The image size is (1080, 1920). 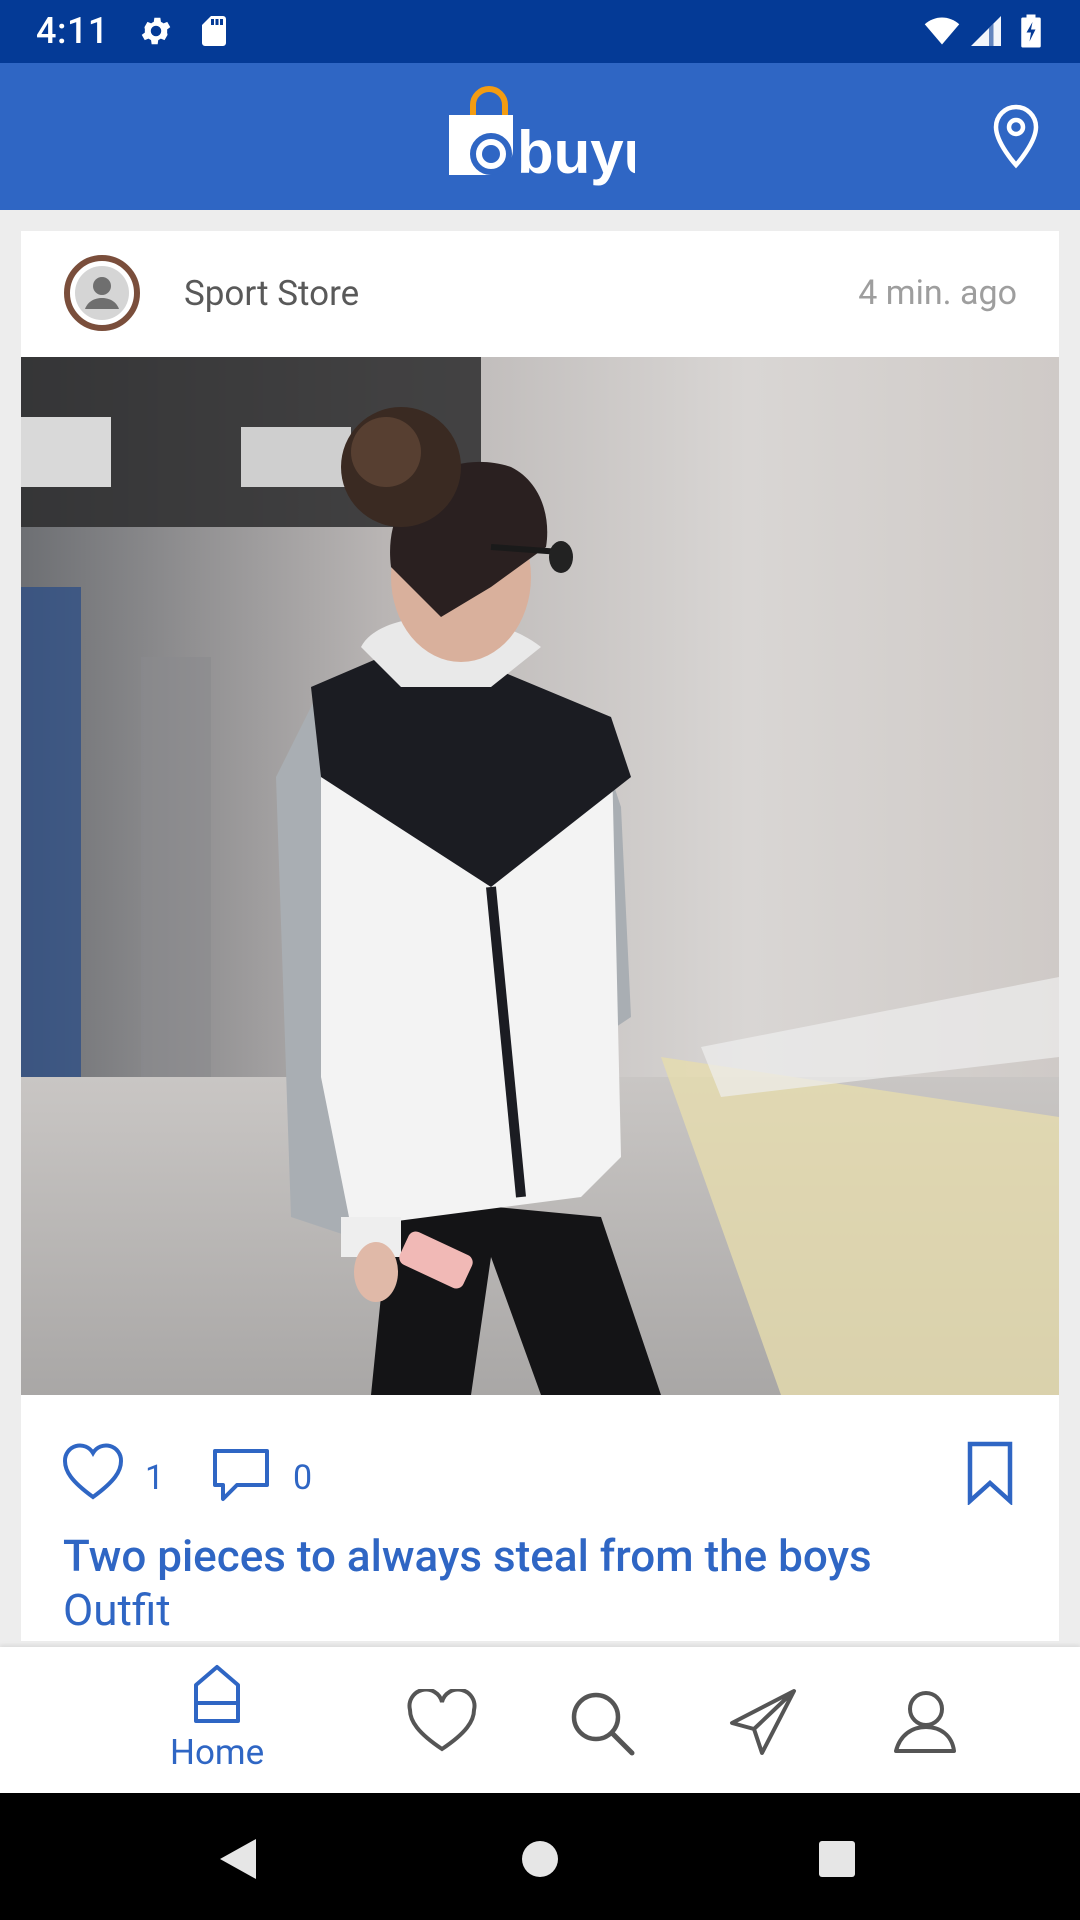 I want to click on profile-icon, so click(x=925, y=1722).